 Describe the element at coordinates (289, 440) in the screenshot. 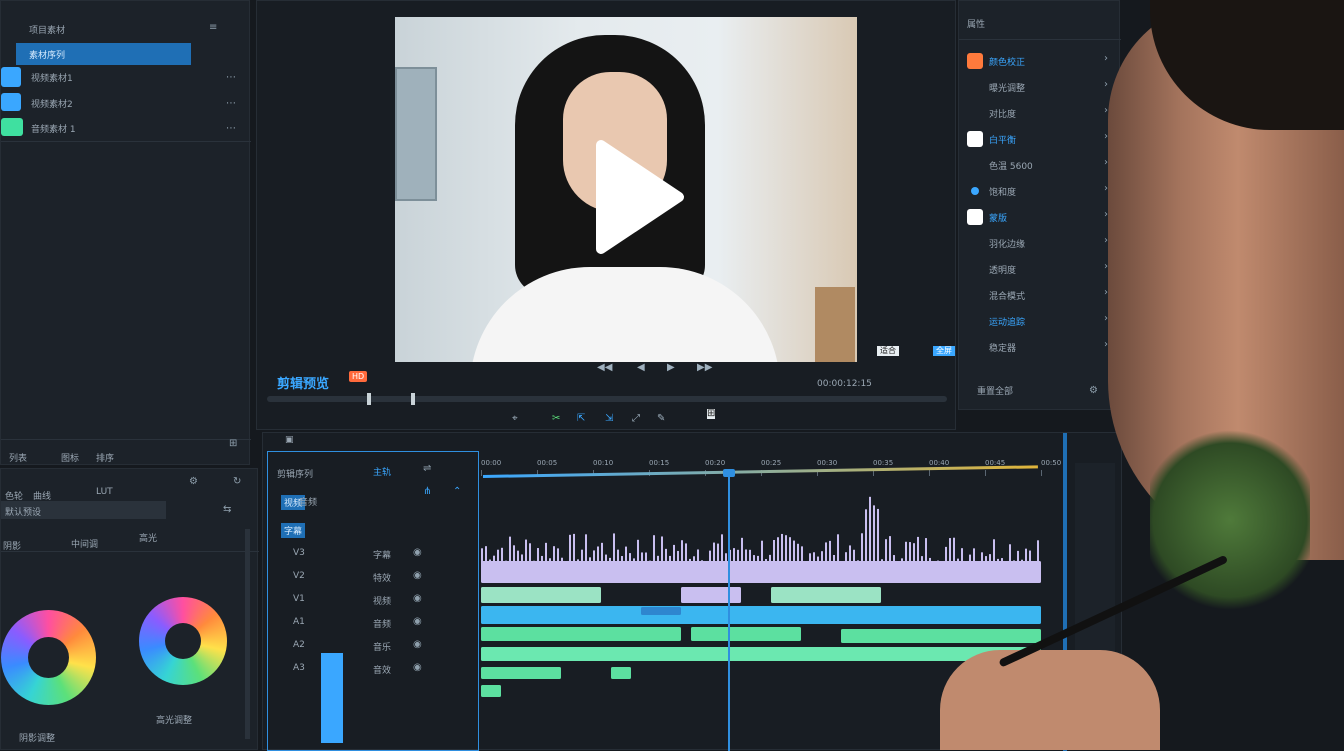

I see `timeline-tab-icon: ▣` at that location.